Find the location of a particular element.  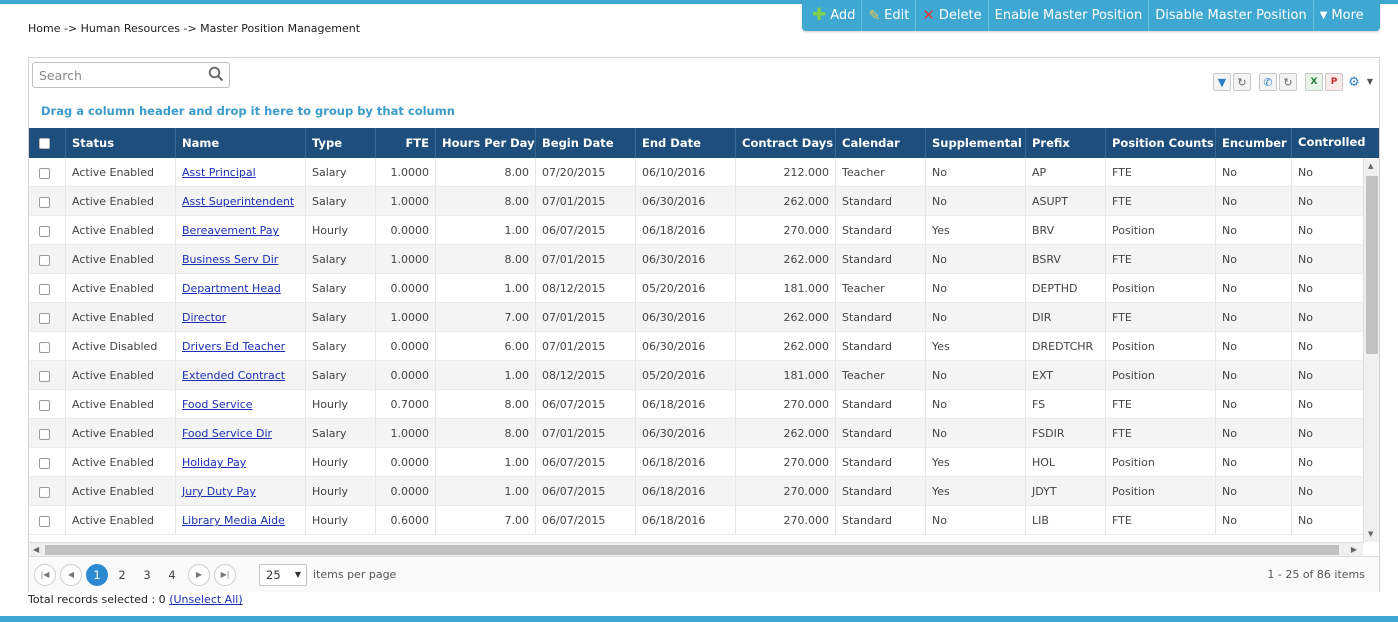

page-2: 2 is located at coordinates (122, 575).